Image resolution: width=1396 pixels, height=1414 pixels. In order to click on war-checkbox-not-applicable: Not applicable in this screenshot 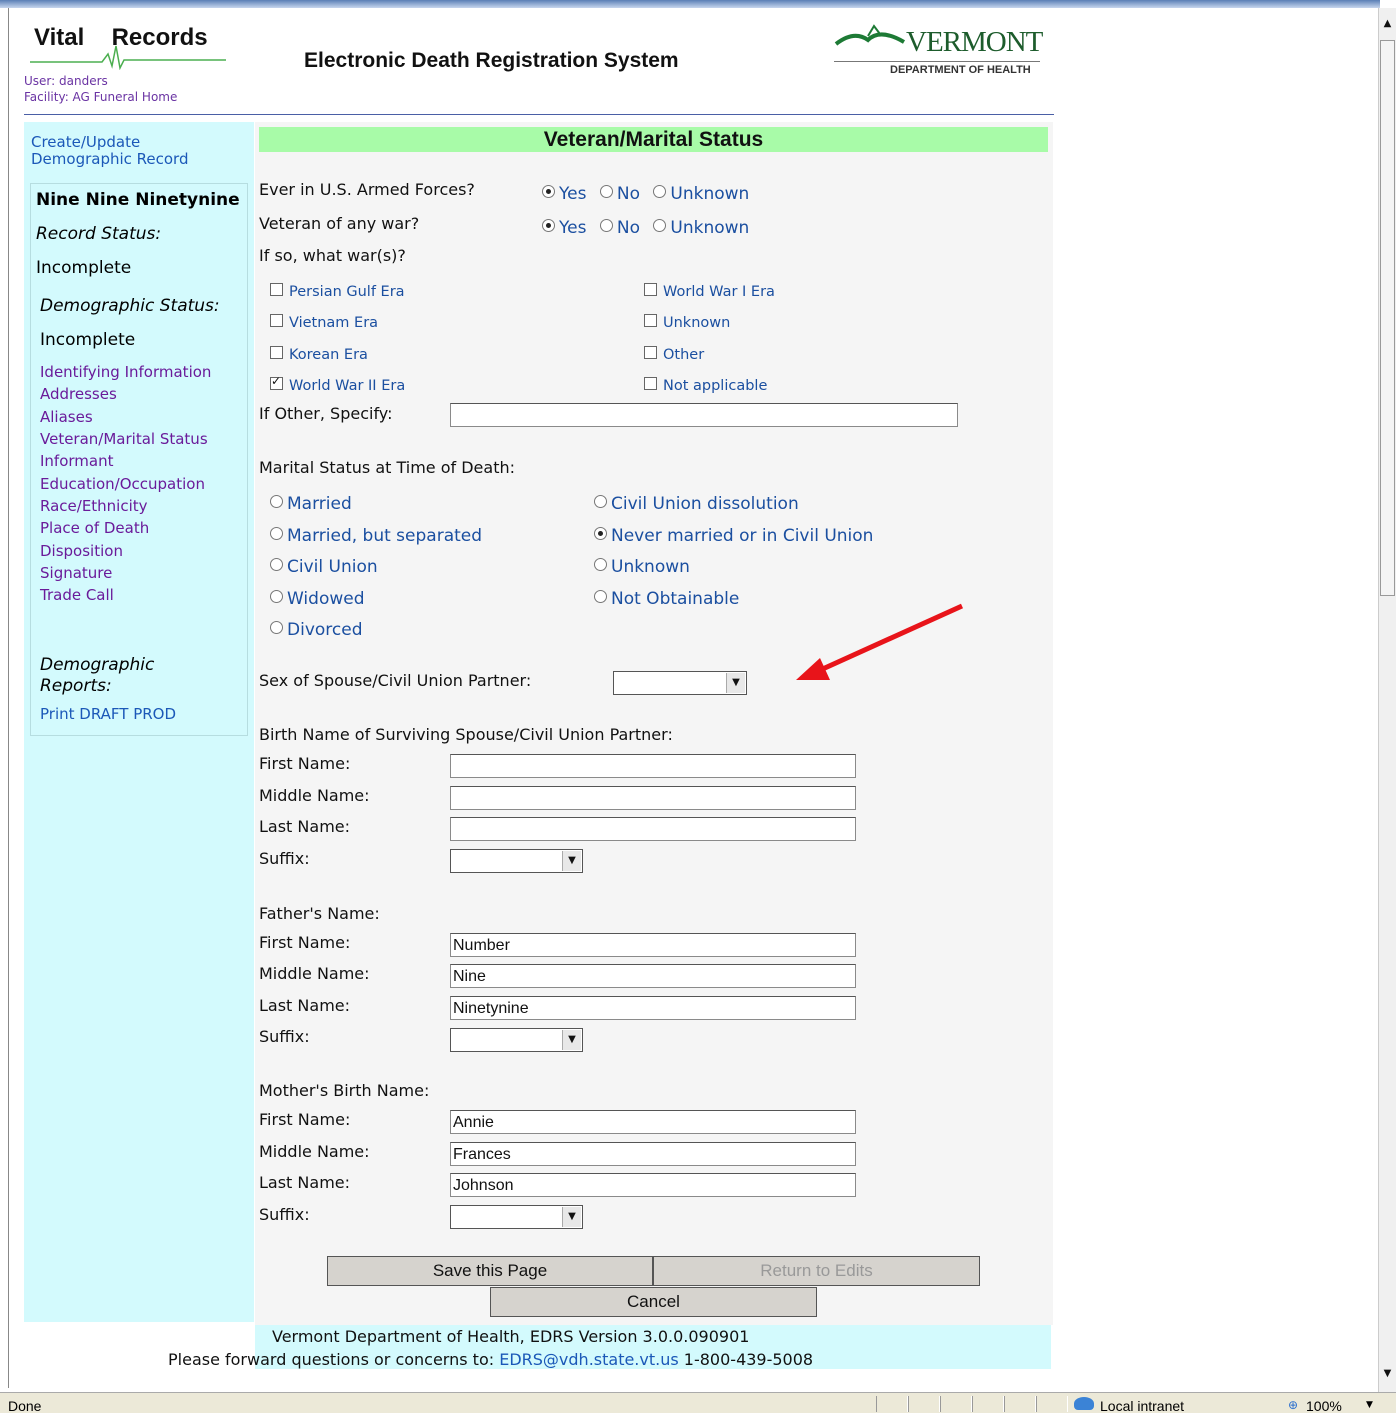, I will do `click(705, 385)`.